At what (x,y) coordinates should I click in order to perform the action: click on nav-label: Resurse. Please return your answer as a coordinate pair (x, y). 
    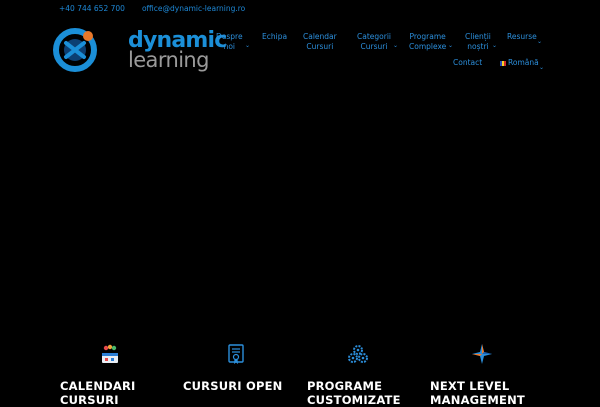
    Looking at the image, I should click on (522, 36).